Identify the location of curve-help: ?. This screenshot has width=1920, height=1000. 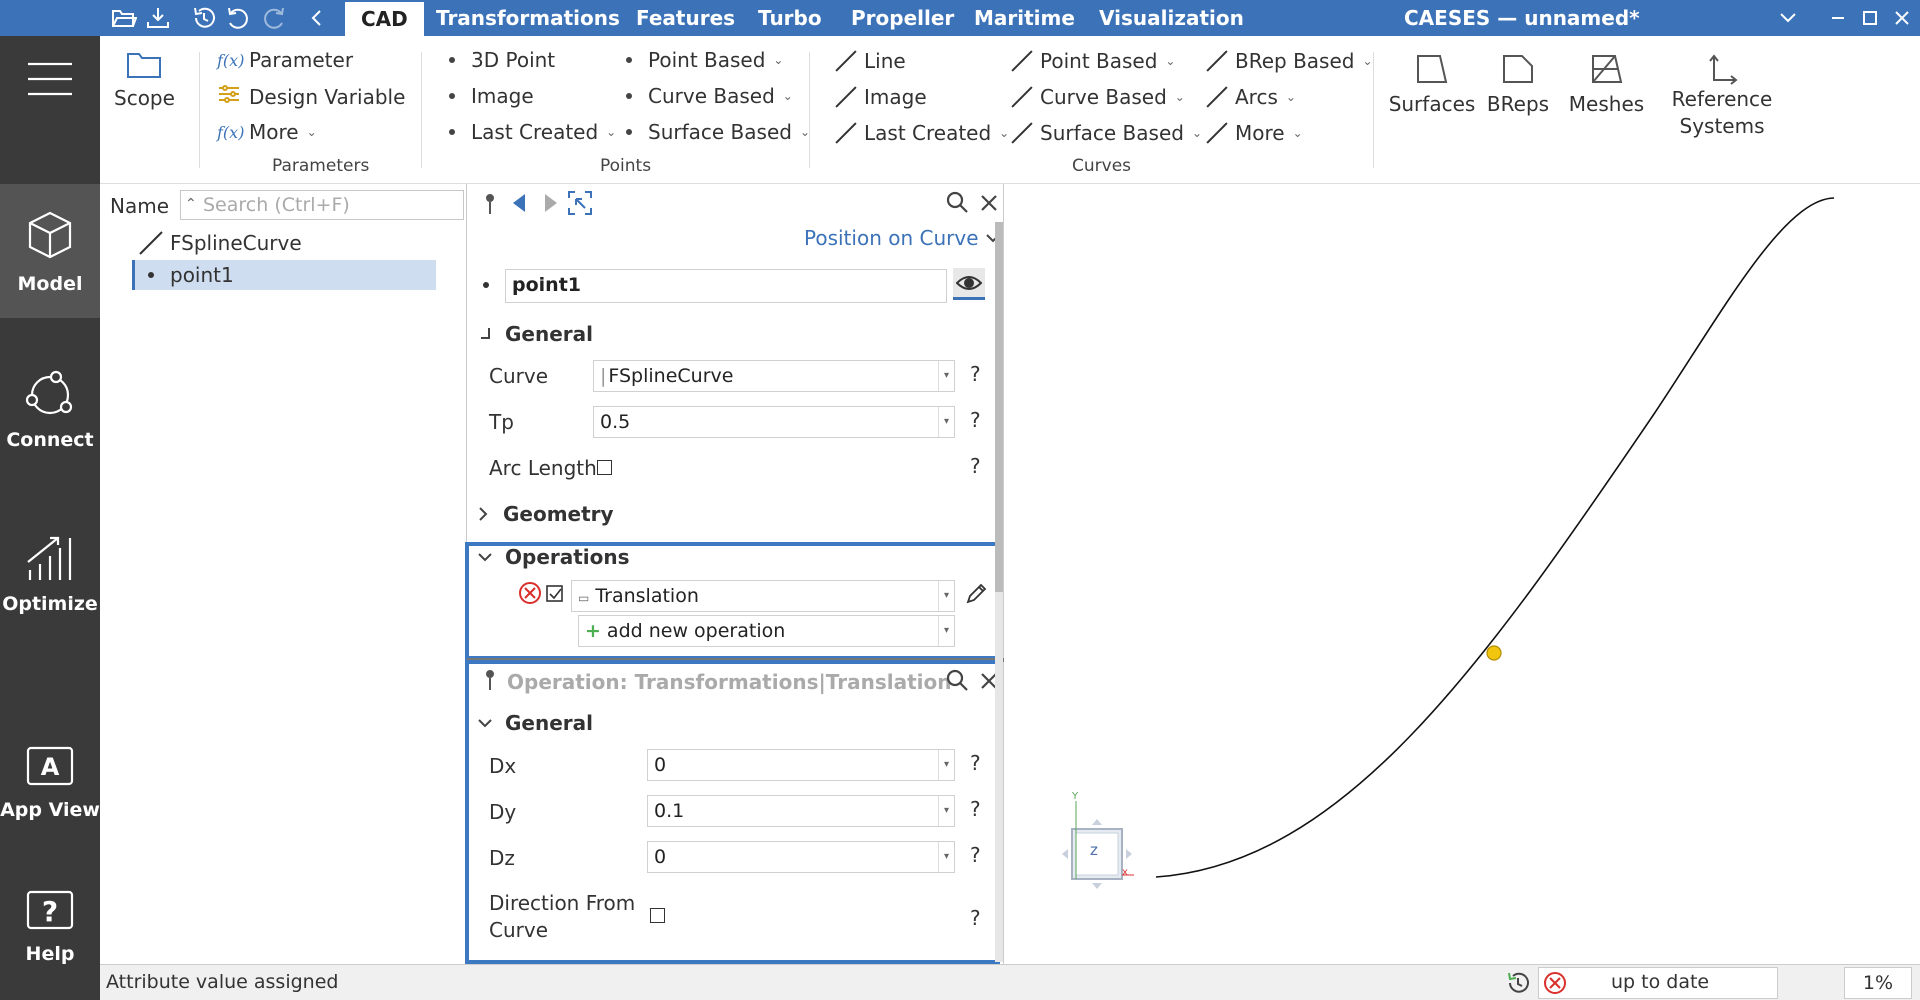
(975, 374).